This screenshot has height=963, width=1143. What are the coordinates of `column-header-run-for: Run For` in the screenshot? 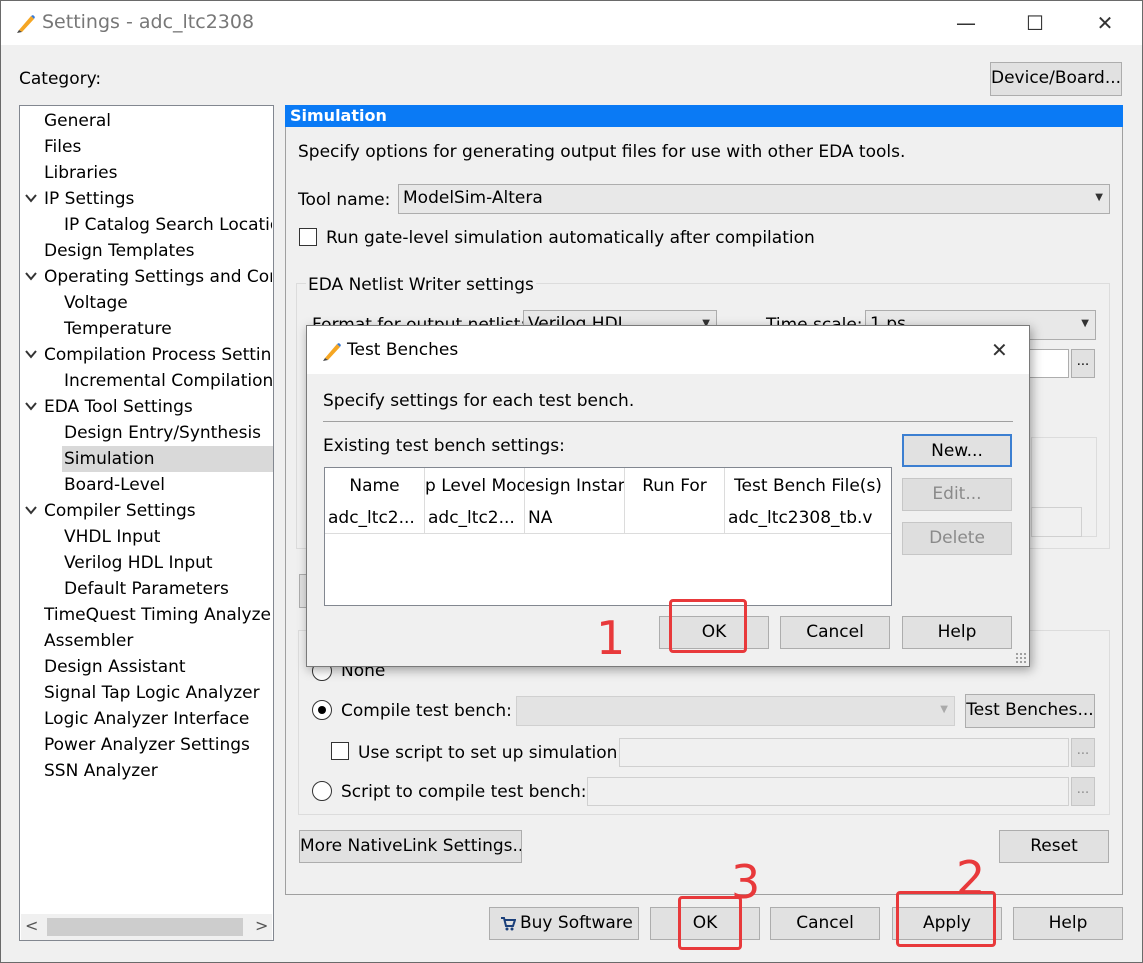 It's located at (674, 486).